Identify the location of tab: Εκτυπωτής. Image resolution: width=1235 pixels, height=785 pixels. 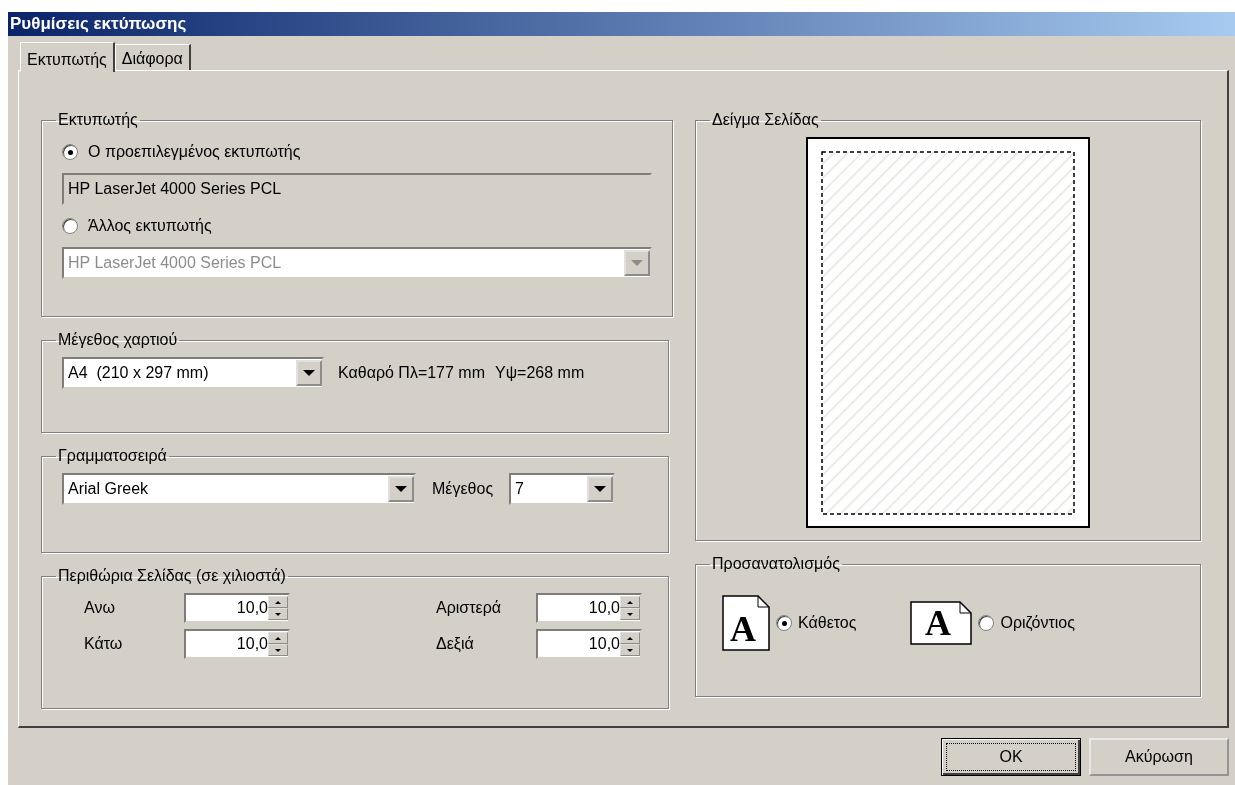
(67, 57).